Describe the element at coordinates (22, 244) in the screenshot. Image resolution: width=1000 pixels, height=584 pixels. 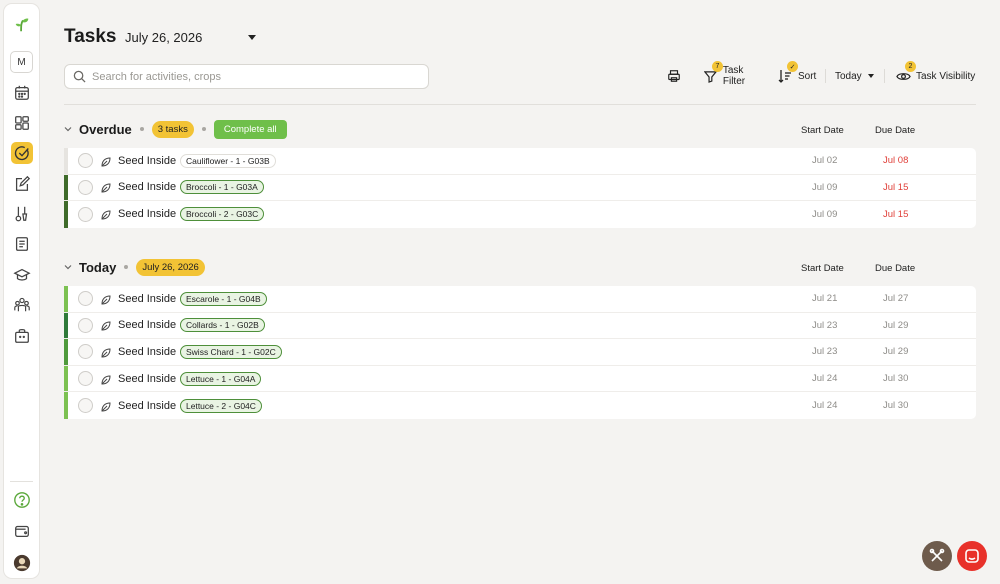
I see `notes-icon` at that location.